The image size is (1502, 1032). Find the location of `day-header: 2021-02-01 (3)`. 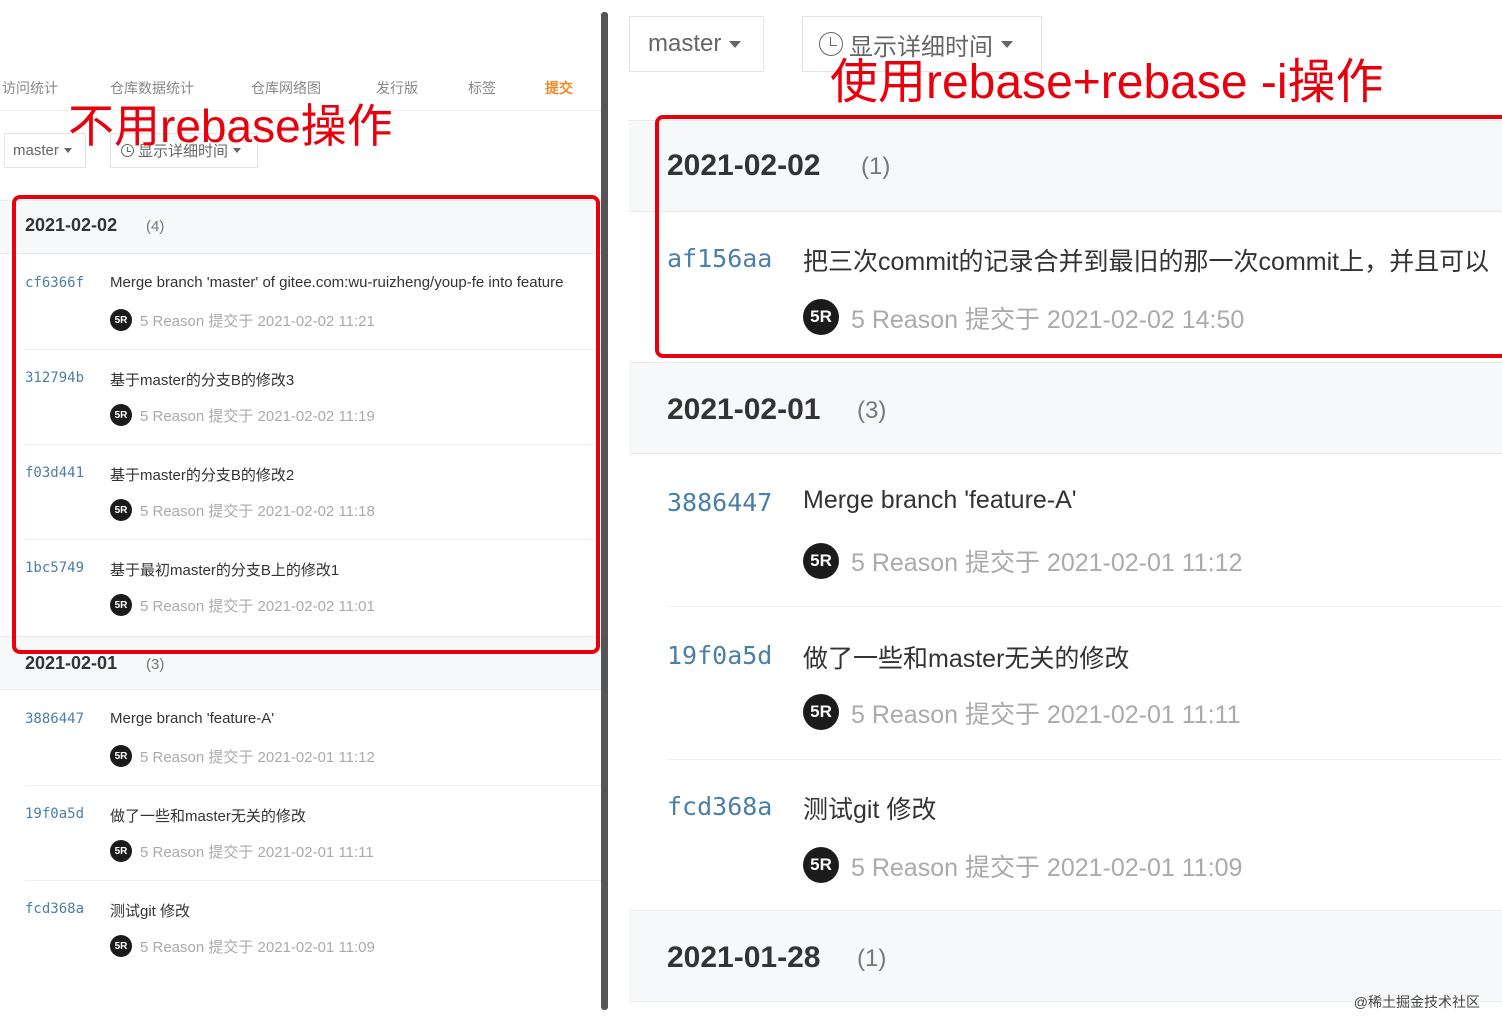

day-header: 2021-02-01 (3) is located at coordinates (1065, 408).